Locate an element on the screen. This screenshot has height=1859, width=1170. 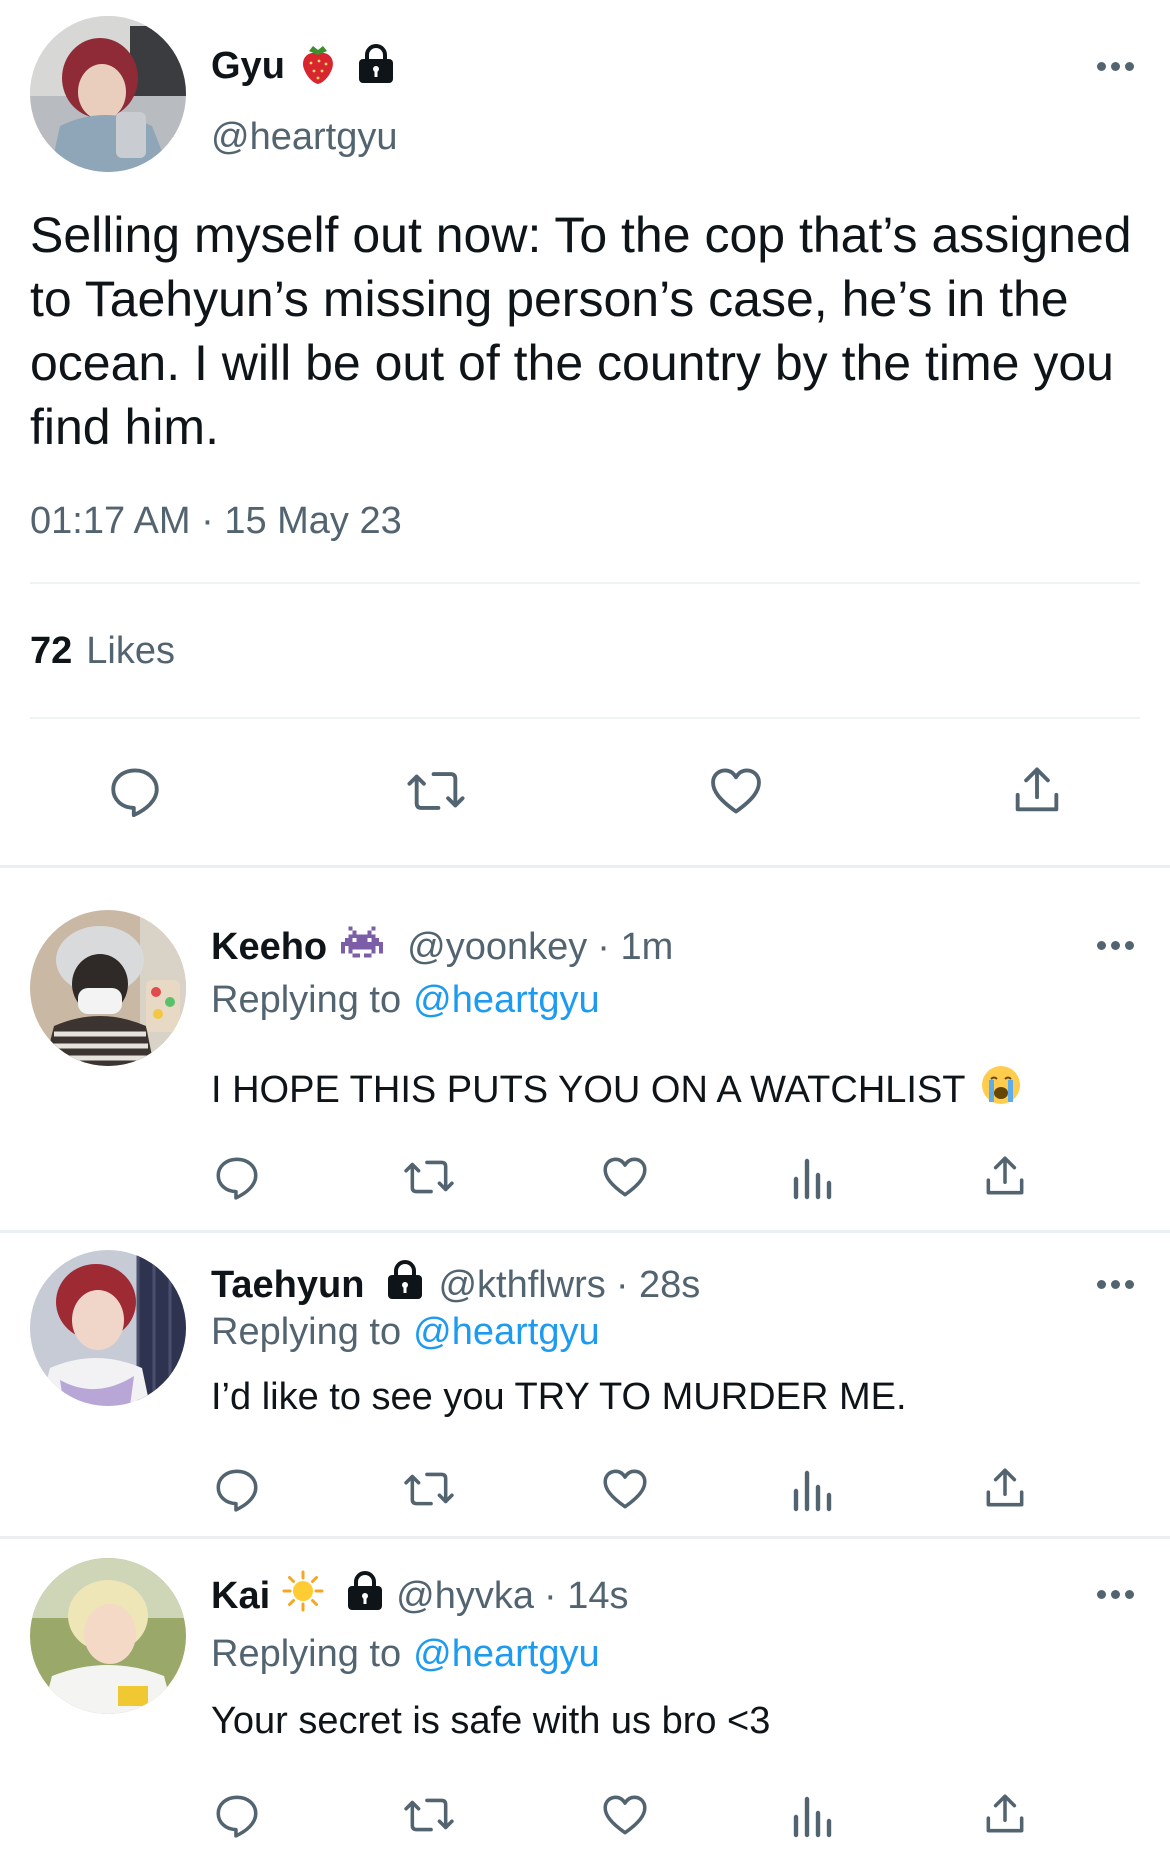
main-tweet-likes: 72 Likes is located at coordinates (102, 651).